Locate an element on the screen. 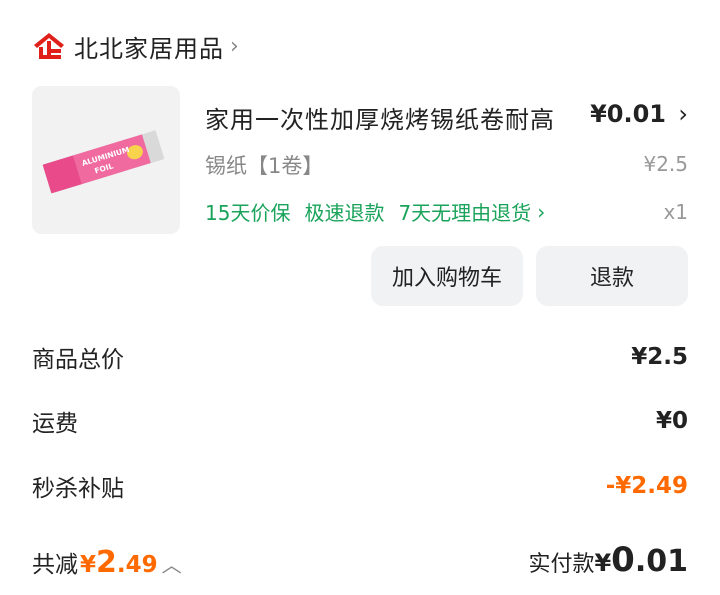 Image resolution: width=720 pixels, height=595 pixels. product-spec: 锡纸【1卷】 is located at coordinates (264, 166).